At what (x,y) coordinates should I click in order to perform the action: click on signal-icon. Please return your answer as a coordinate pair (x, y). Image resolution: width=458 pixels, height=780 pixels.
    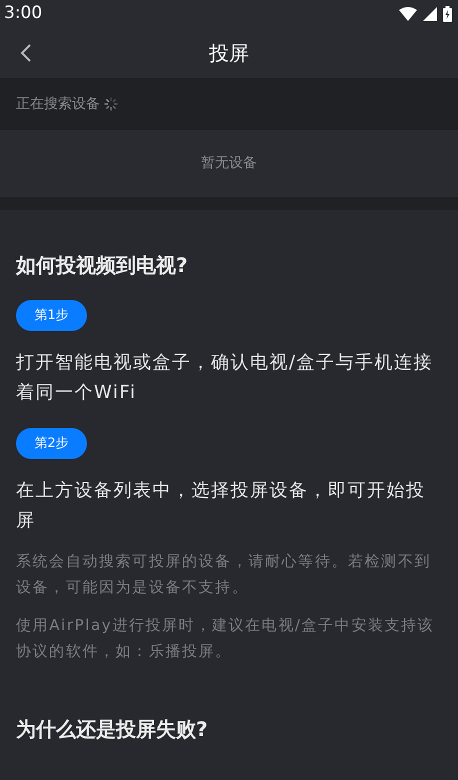
    Looking at the image, I should click on (430, 14).